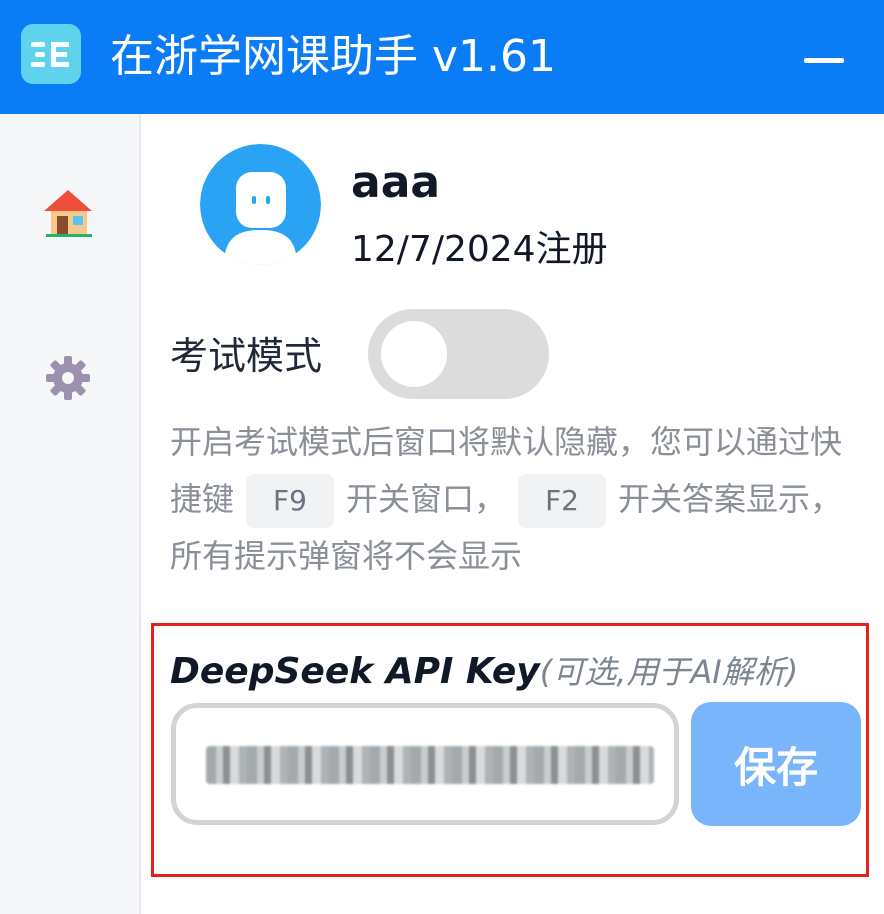 This screenshot has height=914, width=884. I want to click on username: aaa, so click(396, 182).